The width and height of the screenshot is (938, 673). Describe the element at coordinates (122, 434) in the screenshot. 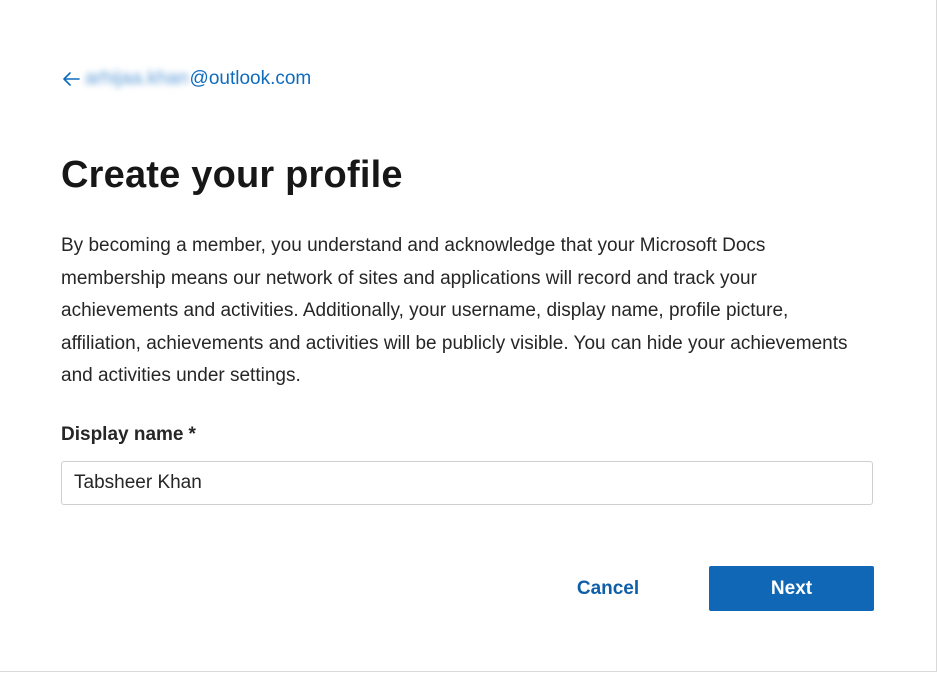

I see `display-name-label-text: Display name` at that location.